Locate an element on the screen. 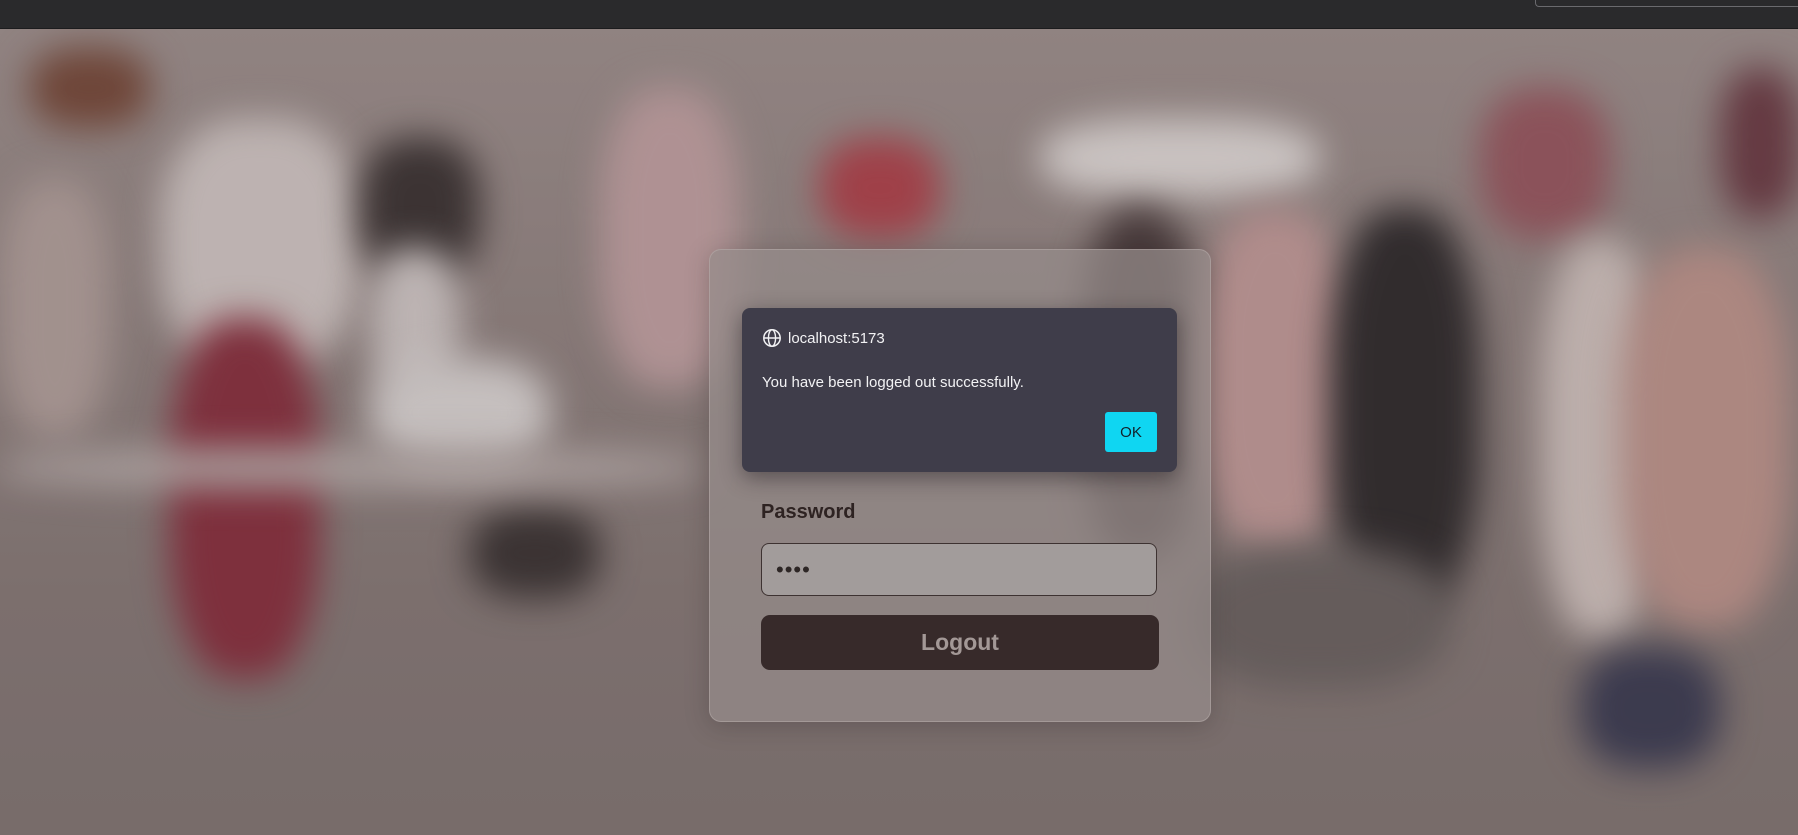 The width and height of the screenshot is (1798, 835). logout-button: Logout is located at coordinates (960, 642).